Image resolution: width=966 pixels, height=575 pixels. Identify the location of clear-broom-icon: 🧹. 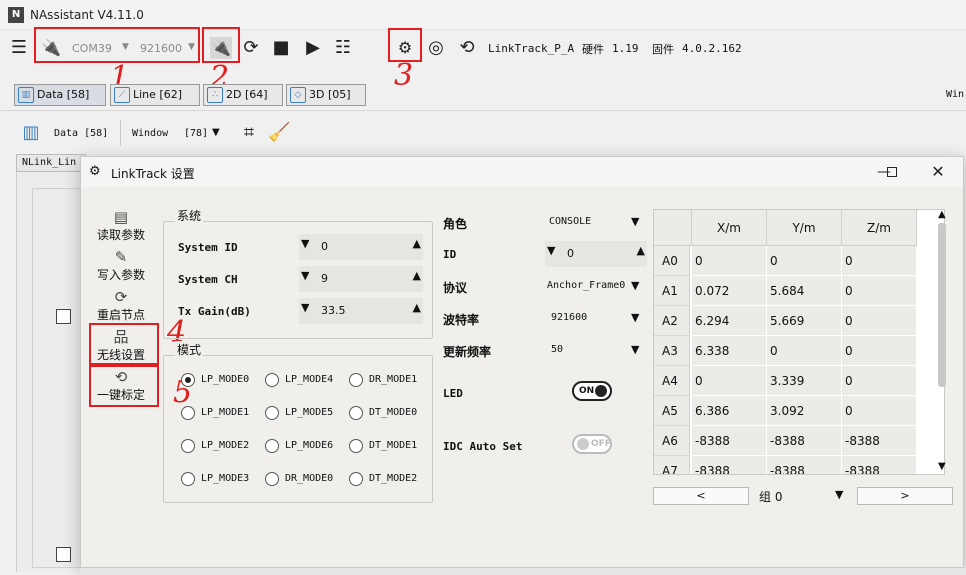
(279, 133).